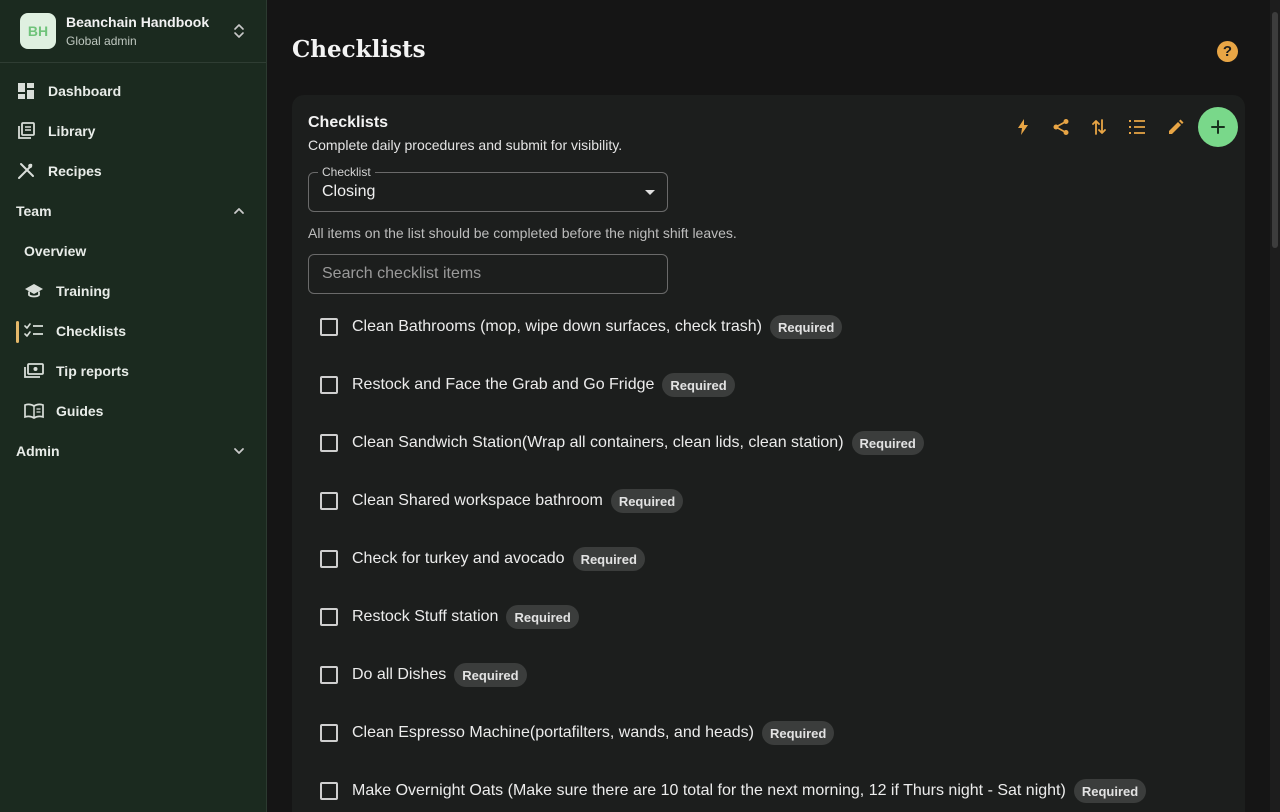 This screenshot has height=812, width=1280. Describe the element at coordinates (34, 411) in the screenshot. I see `book-icon` at that location.